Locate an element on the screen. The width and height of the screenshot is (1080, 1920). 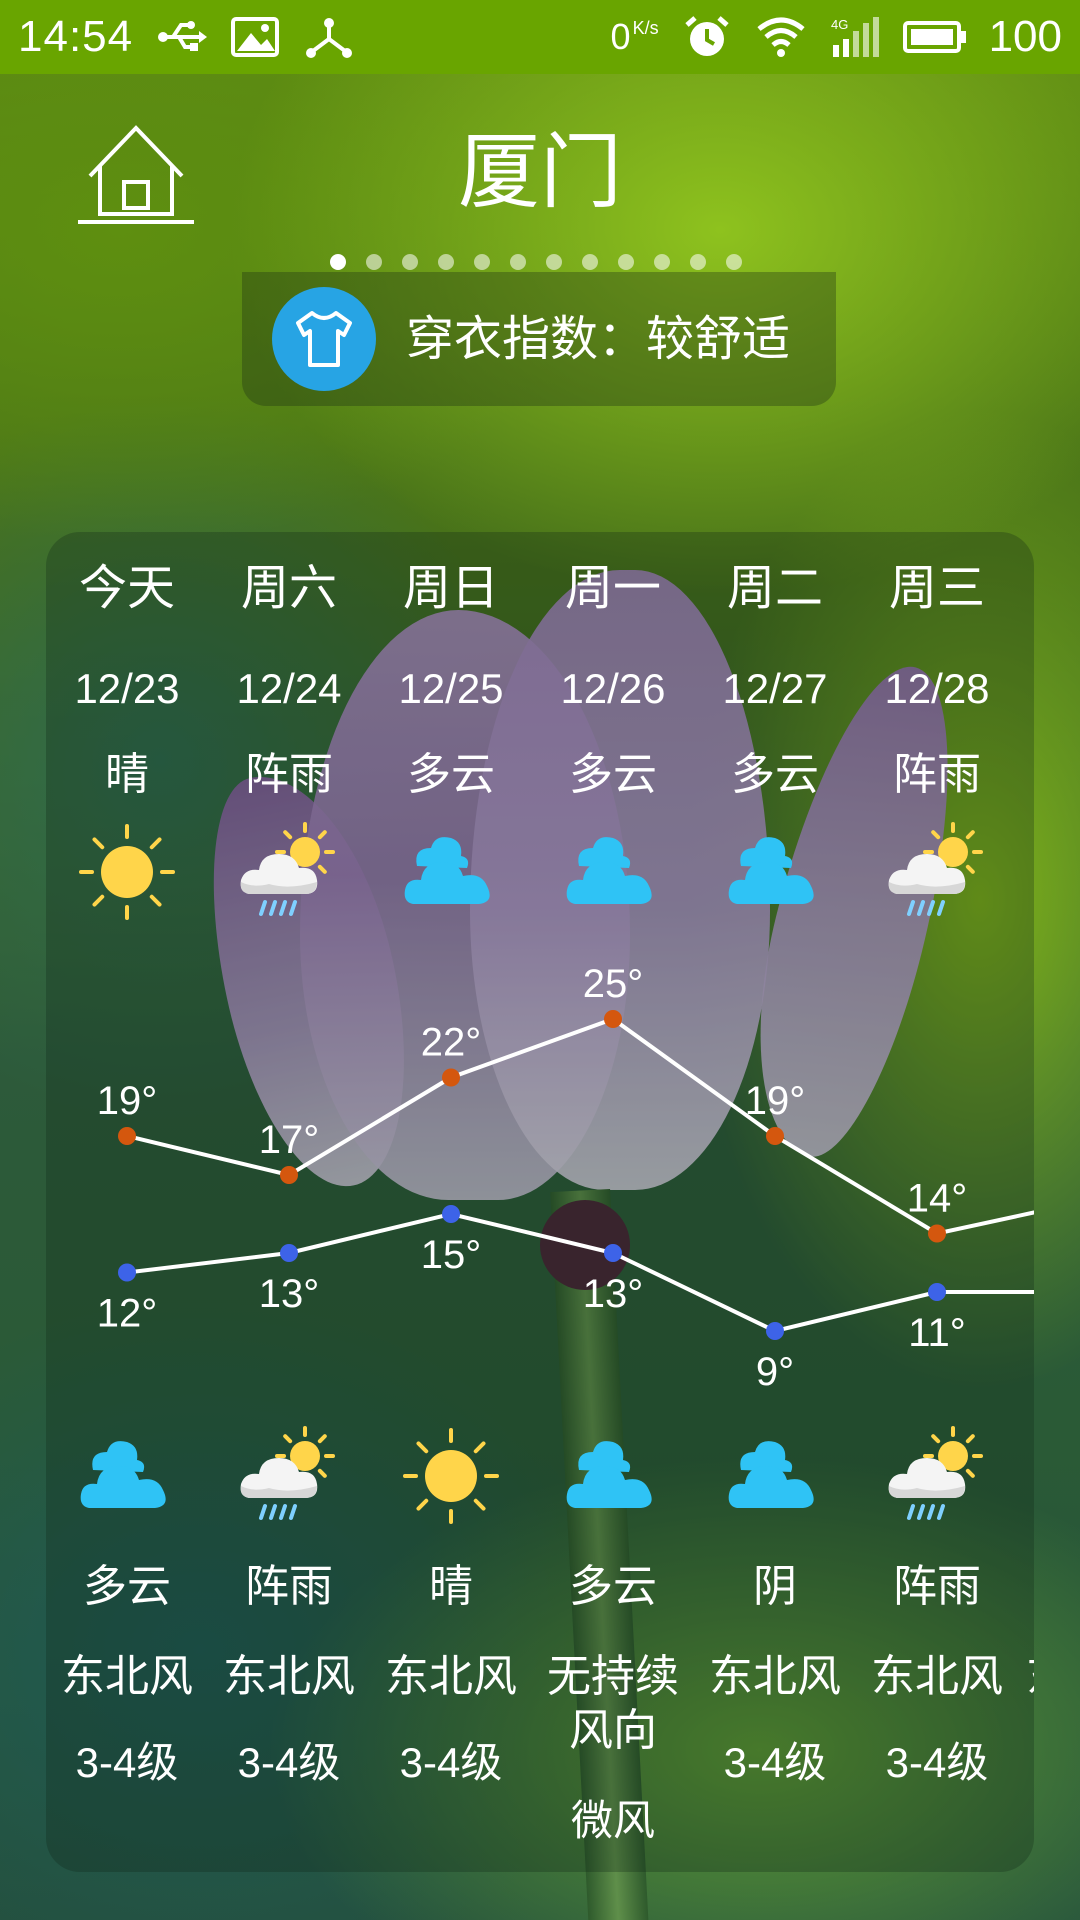
city-title: 厦门 is located at coordinates (540, 173).